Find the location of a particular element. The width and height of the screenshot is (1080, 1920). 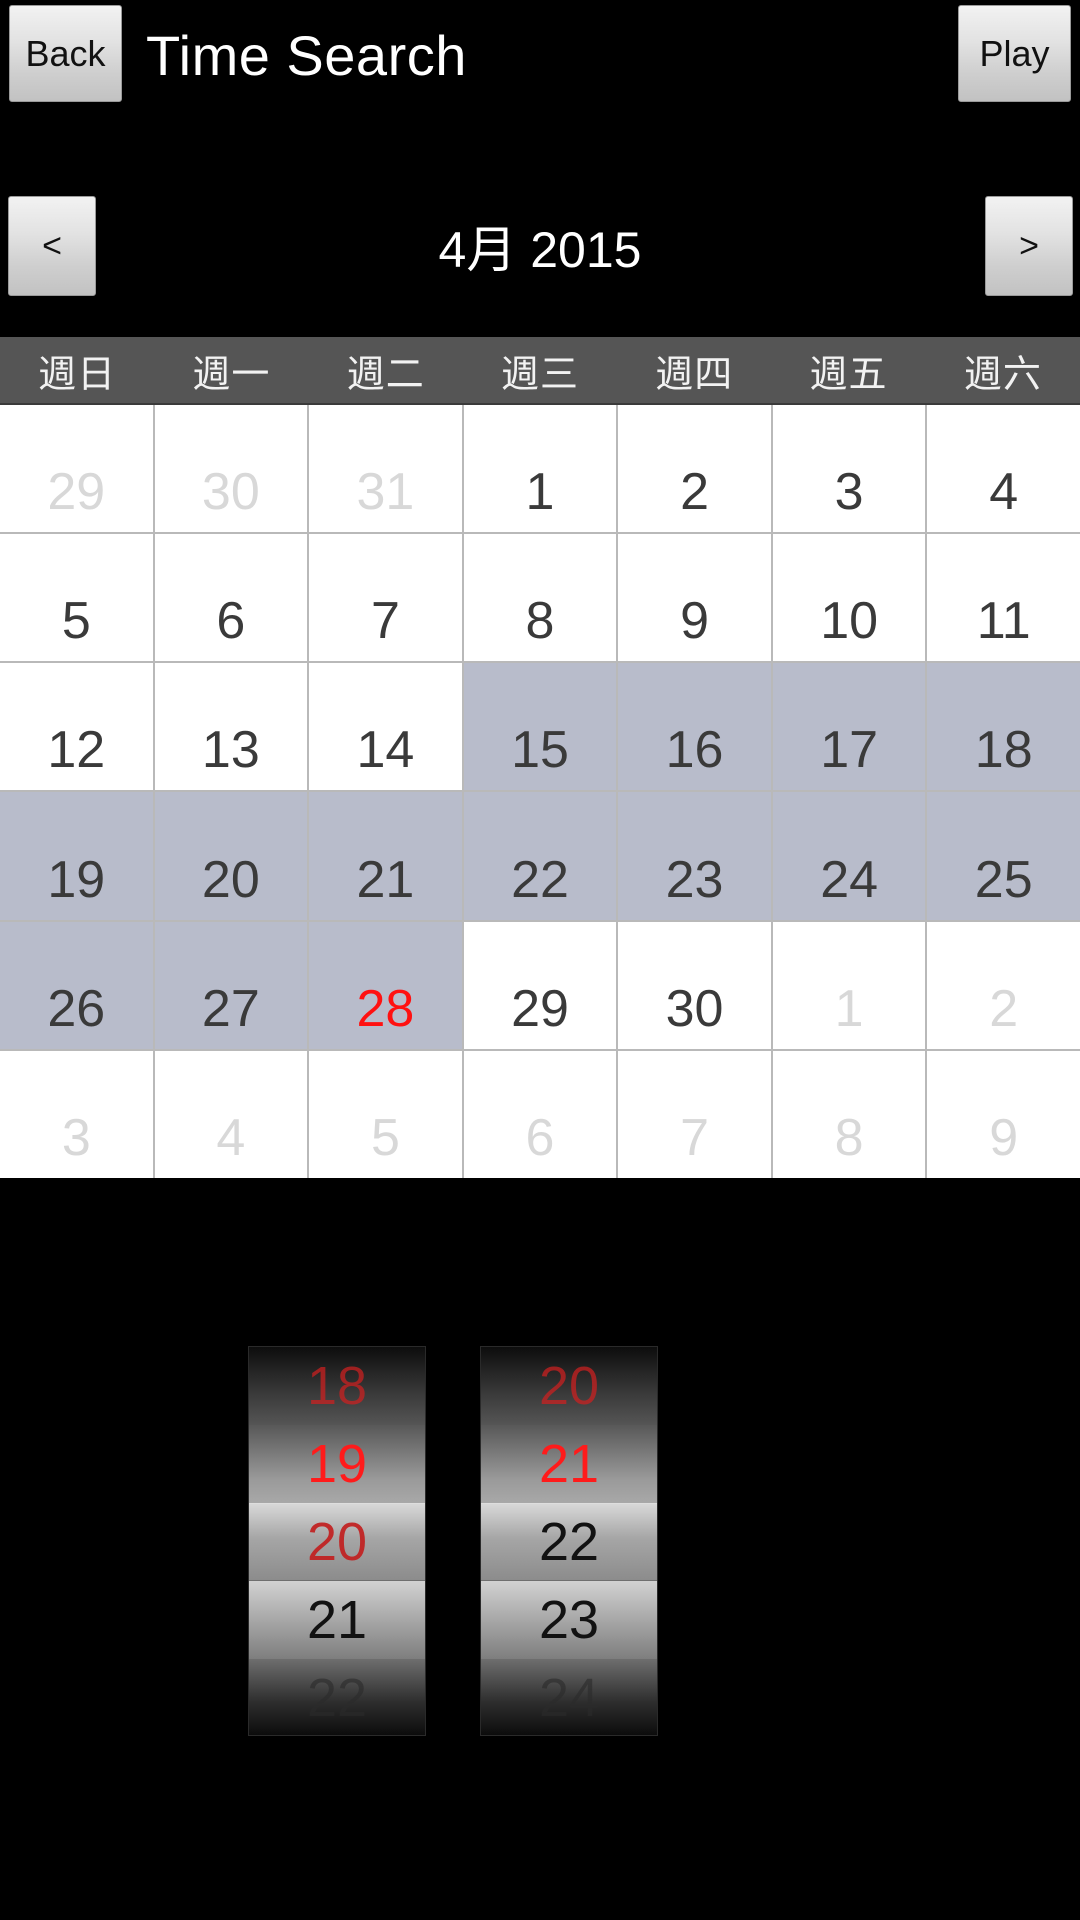

calendar-day-cell: 16 is located at coordinates (694, 727).